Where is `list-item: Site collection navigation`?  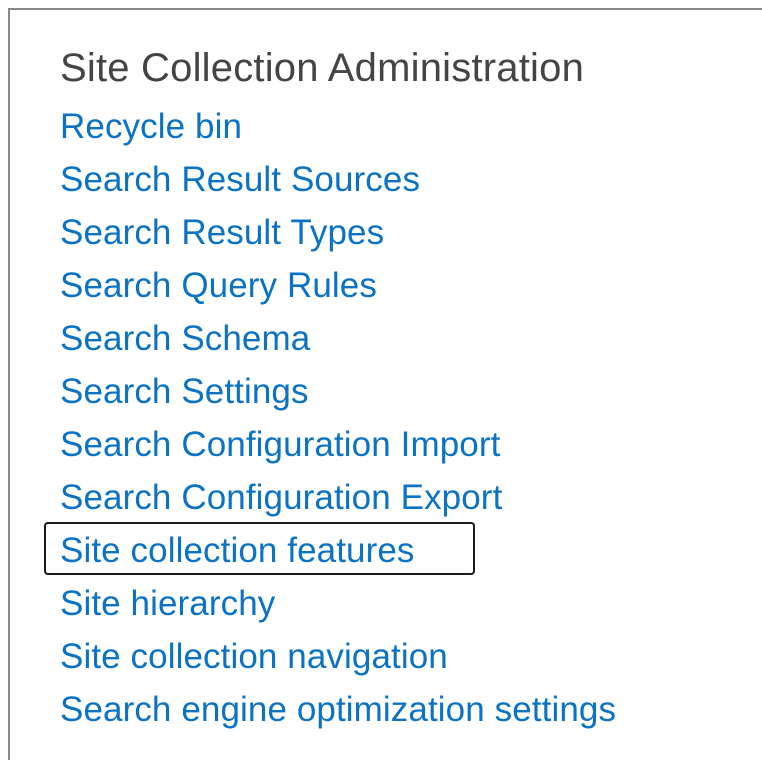 list-item: Site collection navigation is located at coordinates (338, 656).